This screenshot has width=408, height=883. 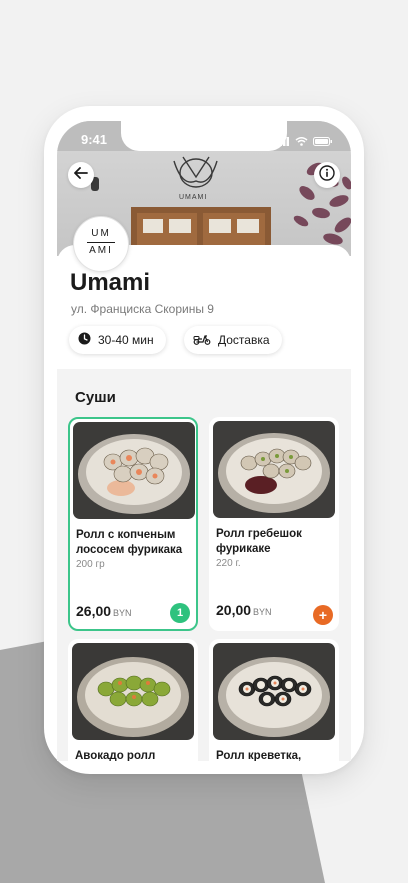 What do you see at coordinates (94, 139) in the screenshot?
I see `status-time: 9:41` at bounding box center [94, 139].